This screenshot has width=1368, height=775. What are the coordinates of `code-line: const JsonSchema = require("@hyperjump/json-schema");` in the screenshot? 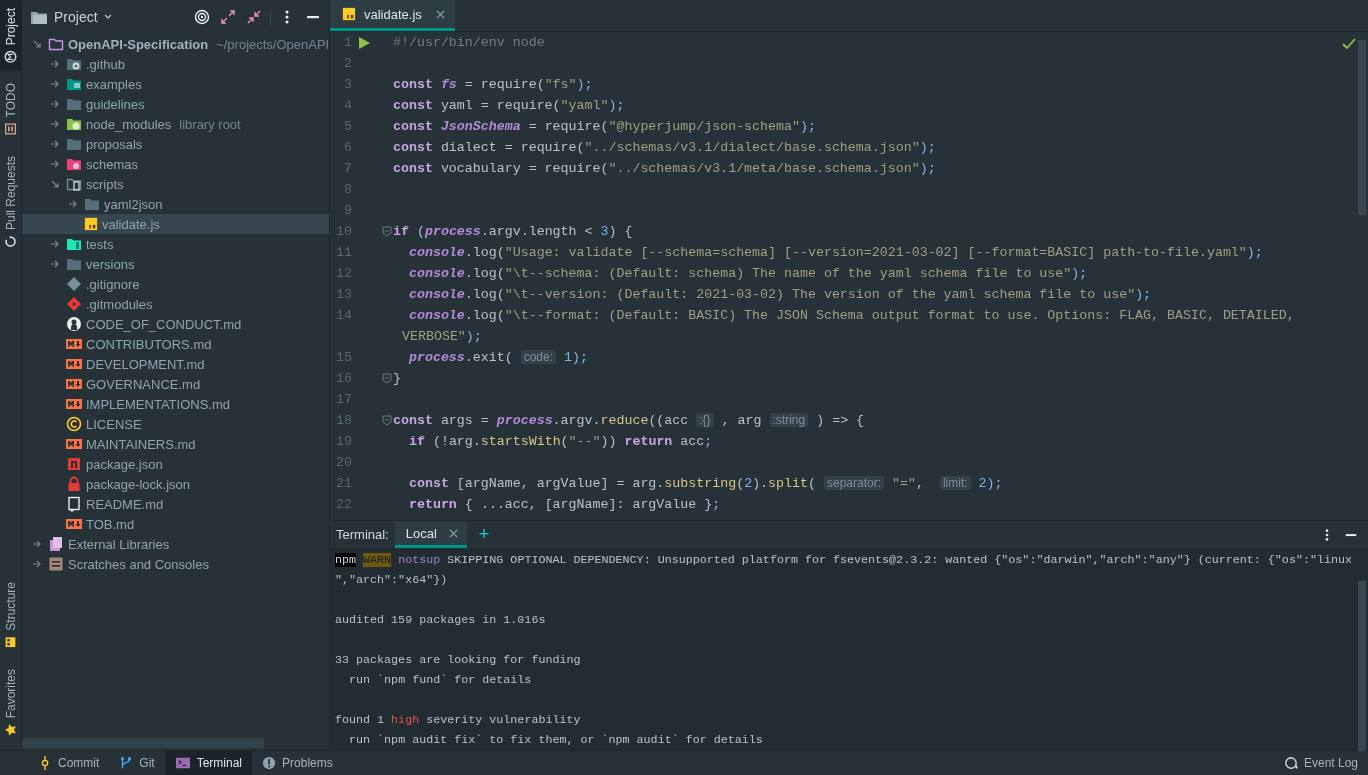 It's located at (604, 126).